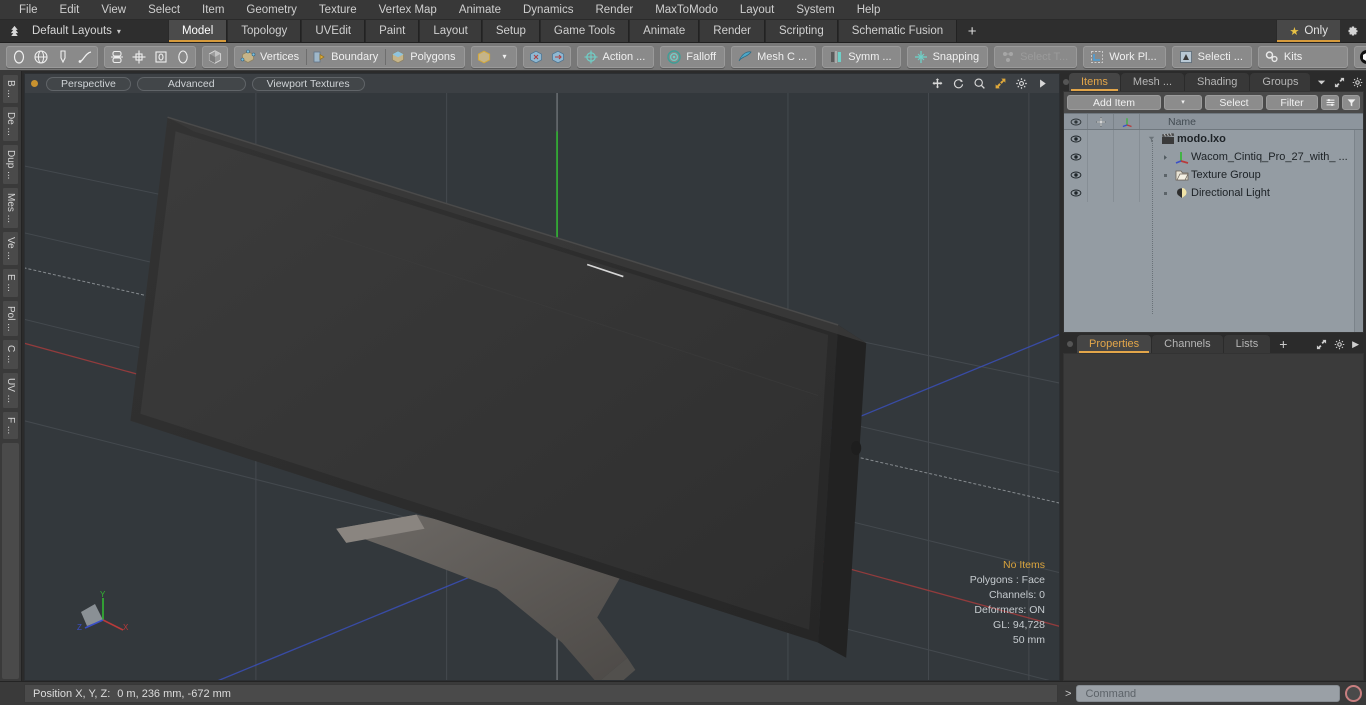 This screenshot has height=705, width=1366. I want to click on tab-schematic-fusion: Schematic Fusion, so click(897, 31).